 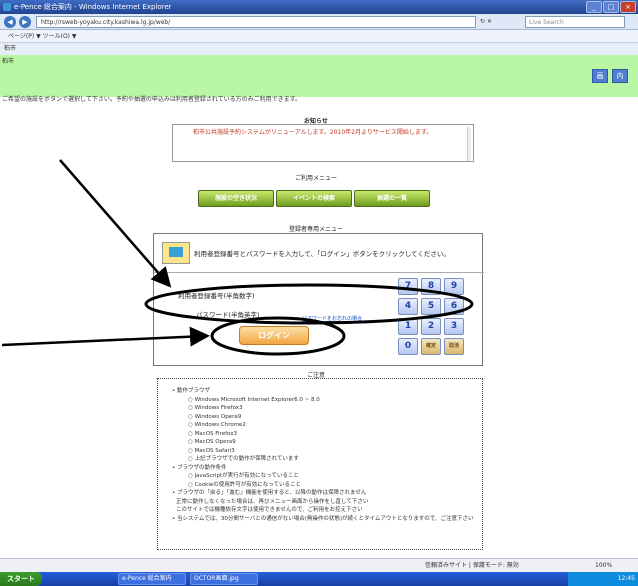 What do you see at coordinates (21, 579) in the screenshot?
I see `start-button: スタート` at bounding box center [21, 579].